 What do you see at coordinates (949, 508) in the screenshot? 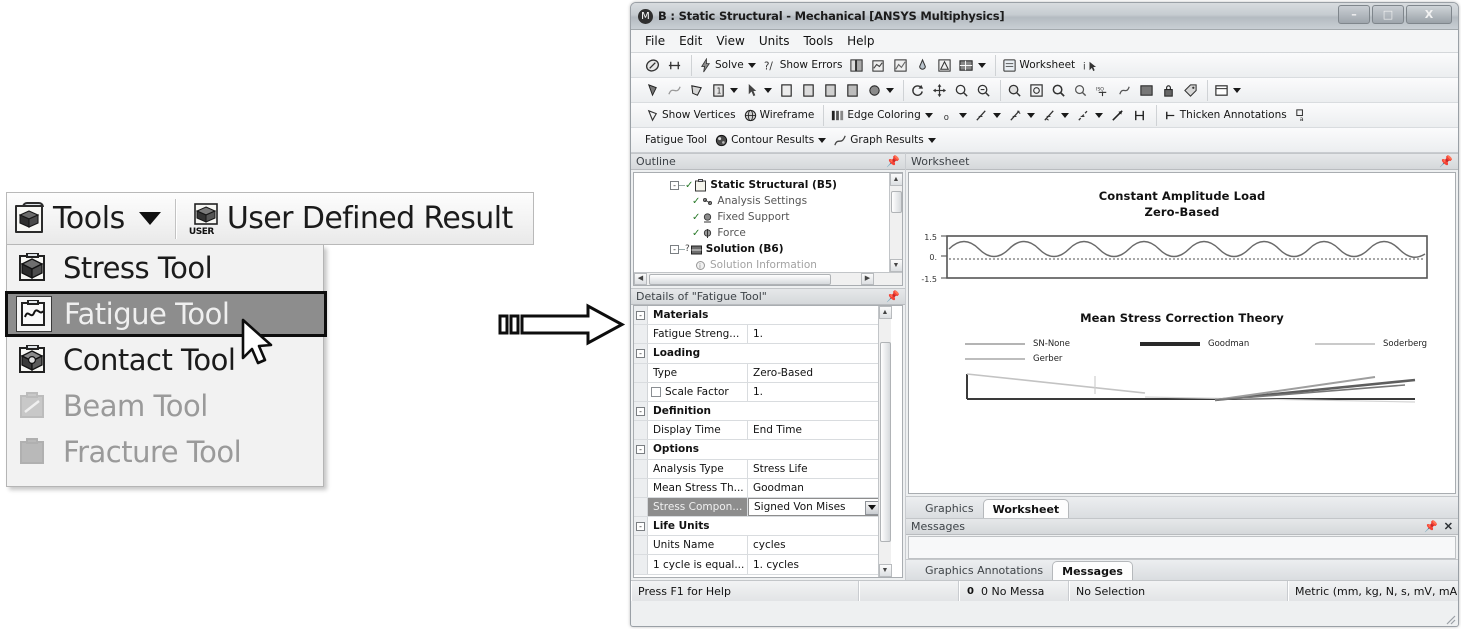
I see `tab-graphics: Graphics` at bounding box center [949, 508].